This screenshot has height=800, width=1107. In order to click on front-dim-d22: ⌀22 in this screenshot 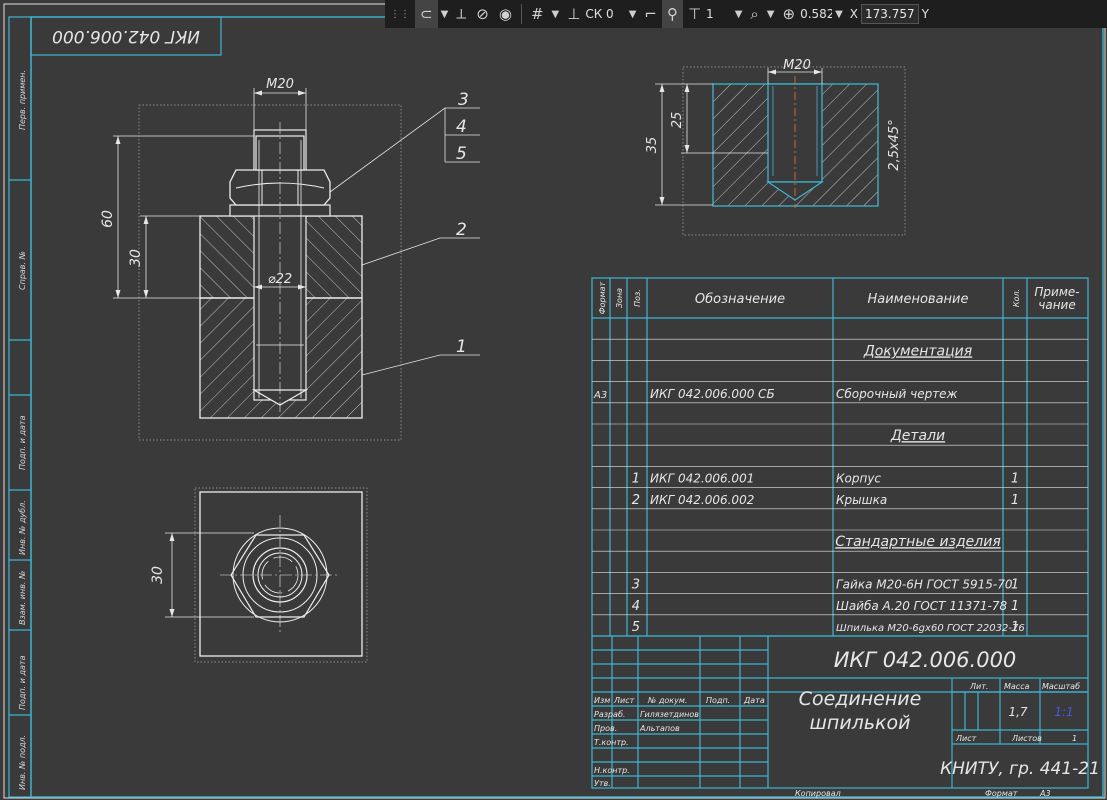, I will do `click(280, 279)`.